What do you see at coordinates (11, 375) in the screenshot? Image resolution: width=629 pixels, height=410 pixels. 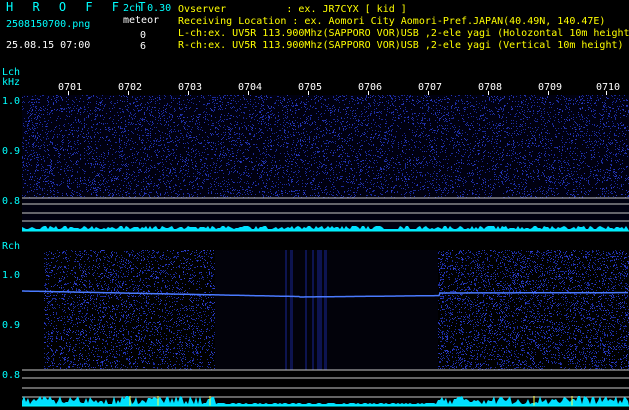 I see `rch-ylabel-3: 0.8` at bounding box center [11, 375].